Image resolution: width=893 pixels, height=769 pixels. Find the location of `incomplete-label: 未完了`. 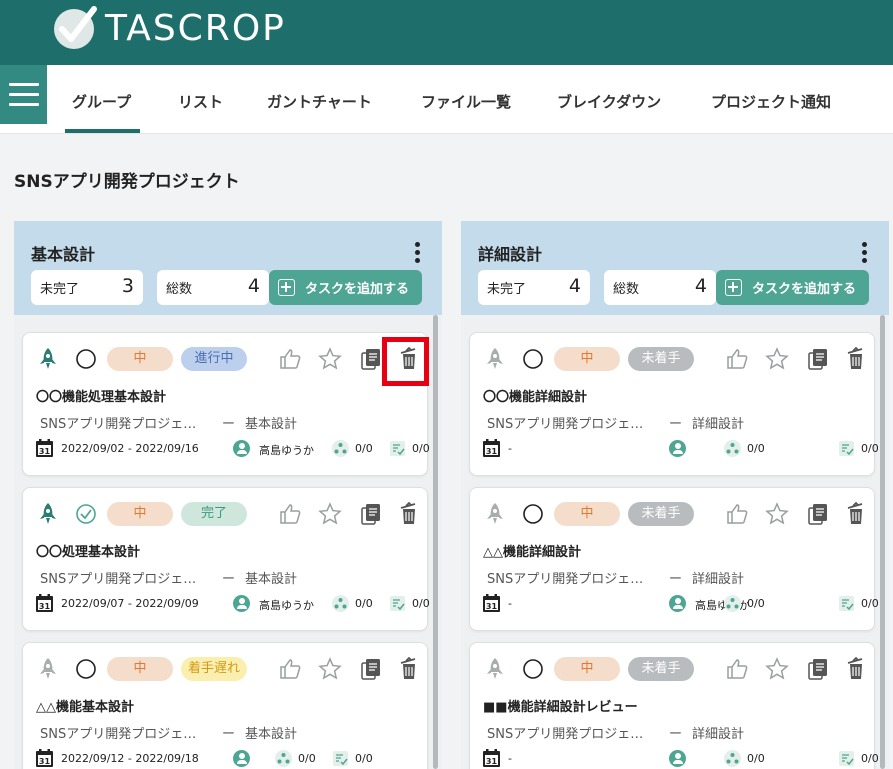

incomplete-label: 未完了 is located at coordinates (507, 289).